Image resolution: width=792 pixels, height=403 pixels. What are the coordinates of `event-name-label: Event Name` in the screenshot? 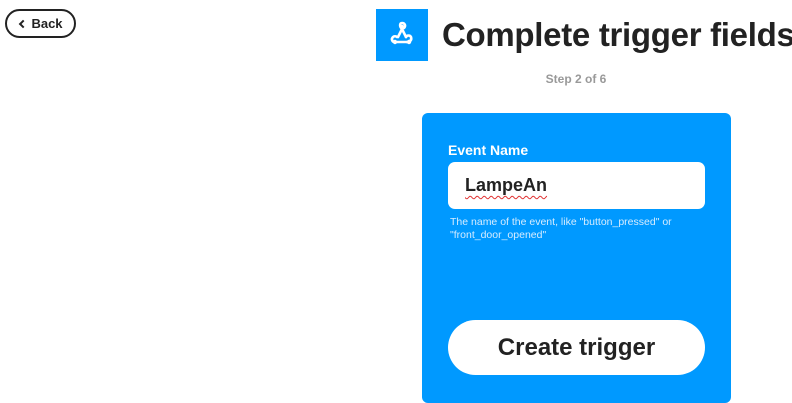 It's located at (488, 150).